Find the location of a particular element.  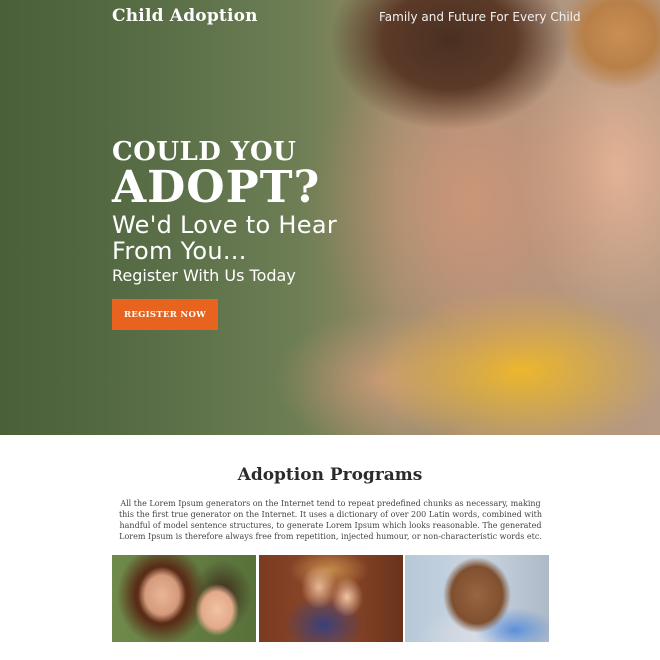

register-now-button: REGISTER NOW is located at coordinates (165, 314).